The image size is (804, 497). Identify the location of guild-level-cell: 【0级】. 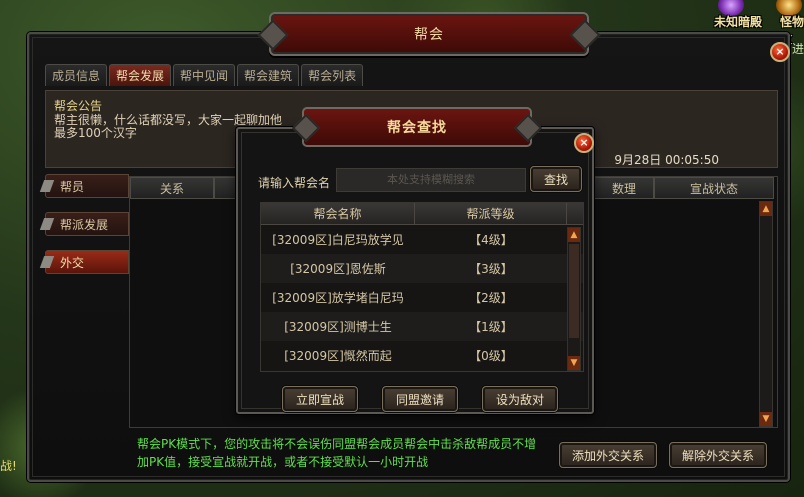
(491, 356).